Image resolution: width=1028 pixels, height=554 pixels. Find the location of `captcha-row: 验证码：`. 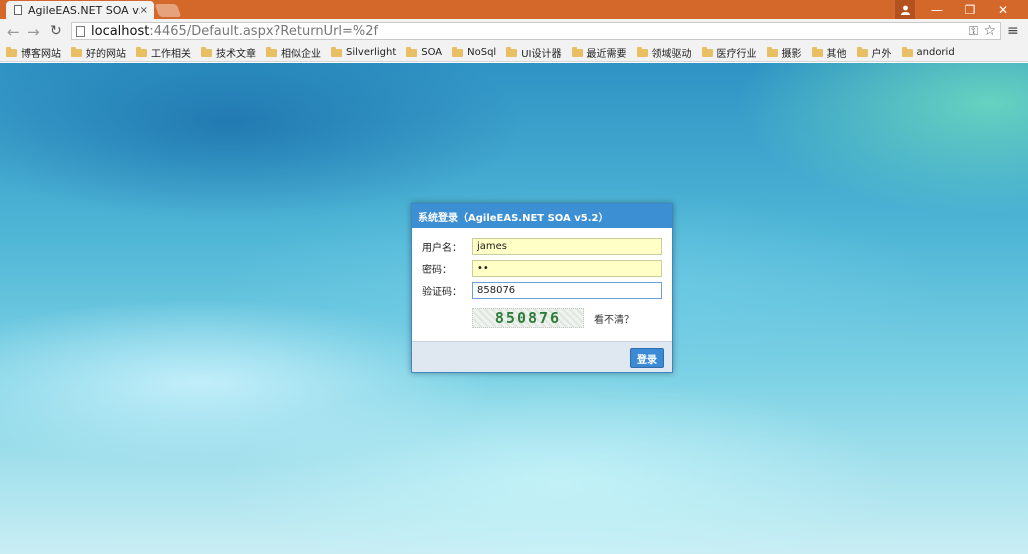

captcha-row: 验证码： is located at coordinates (542, 290).